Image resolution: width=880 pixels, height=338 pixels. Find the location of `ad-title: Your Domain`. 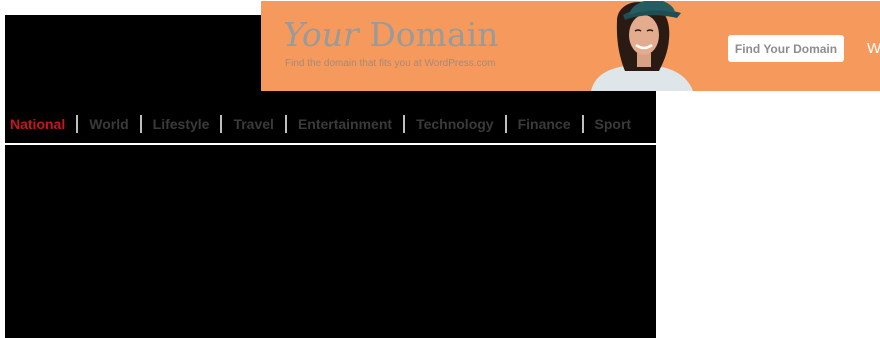

ad-title: Your Domain is located at coordinates (390, 34).